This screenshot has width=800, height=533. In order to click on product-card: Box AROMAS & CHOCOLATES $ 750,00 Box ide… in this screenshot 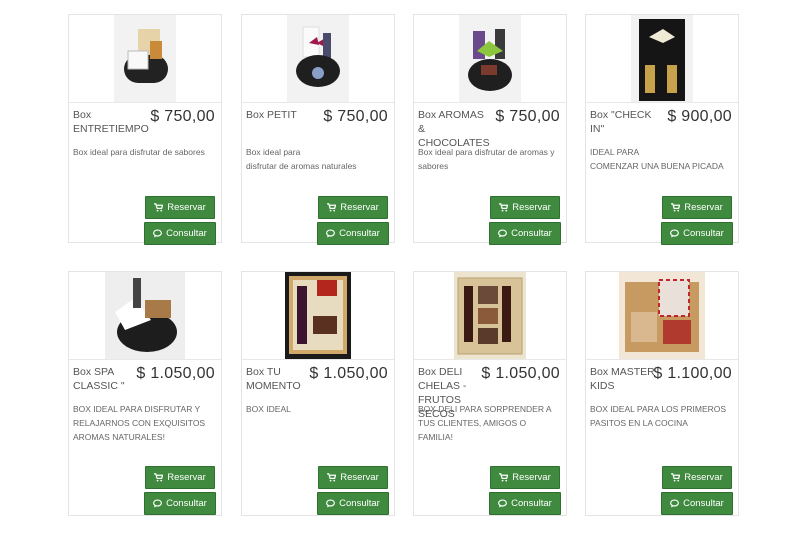, I will do `click(490, 129)`.